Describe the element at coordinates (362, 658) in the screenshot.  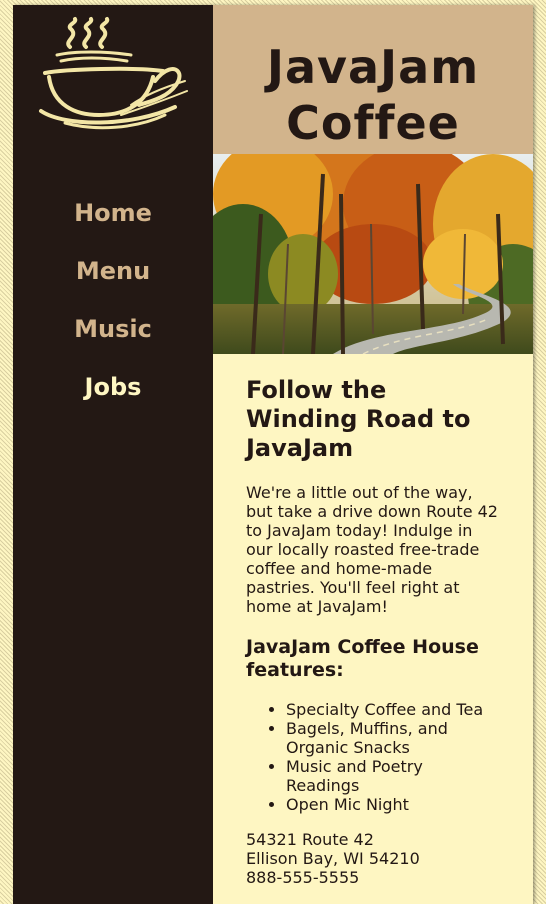
I see `features-heading: JavaJam Coffee House features:` at that location.